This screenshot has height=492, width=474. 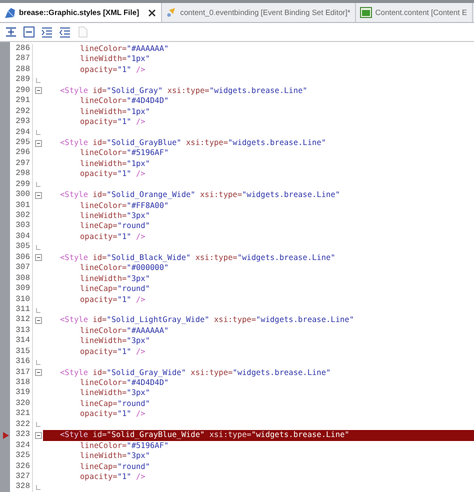 I want to click on close-icon, so click(x=152, y=12).